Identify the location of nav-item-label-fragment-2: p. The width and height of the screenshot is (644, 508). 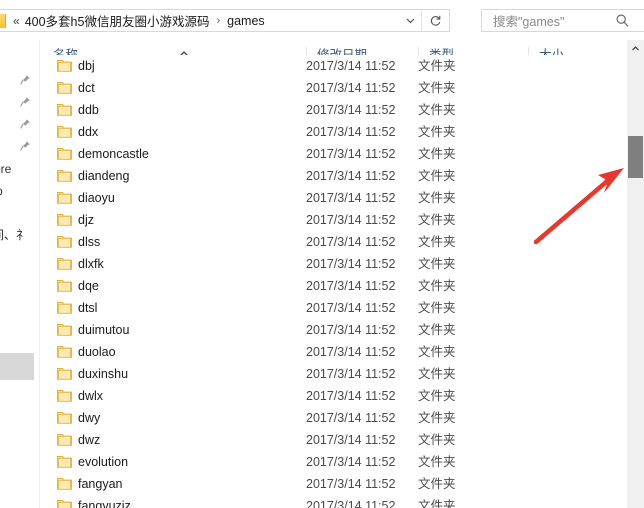
(1, 191).